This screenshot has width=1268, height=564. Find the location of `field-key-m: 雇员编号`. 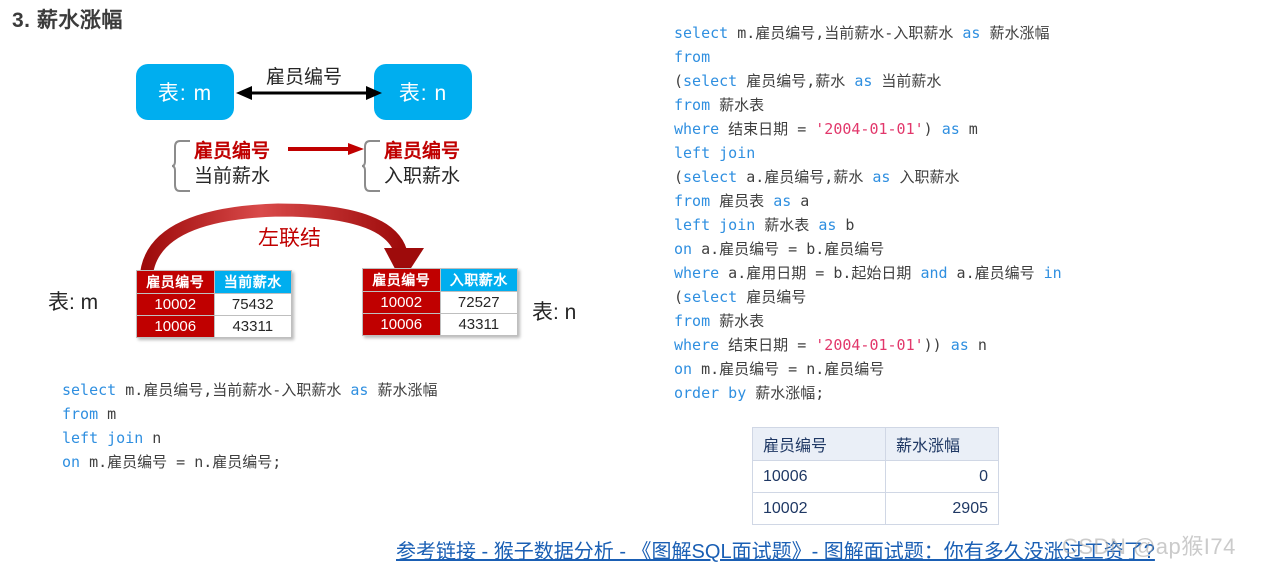

field-key-m: 雇员编号 is located at coordinates (232, 151).